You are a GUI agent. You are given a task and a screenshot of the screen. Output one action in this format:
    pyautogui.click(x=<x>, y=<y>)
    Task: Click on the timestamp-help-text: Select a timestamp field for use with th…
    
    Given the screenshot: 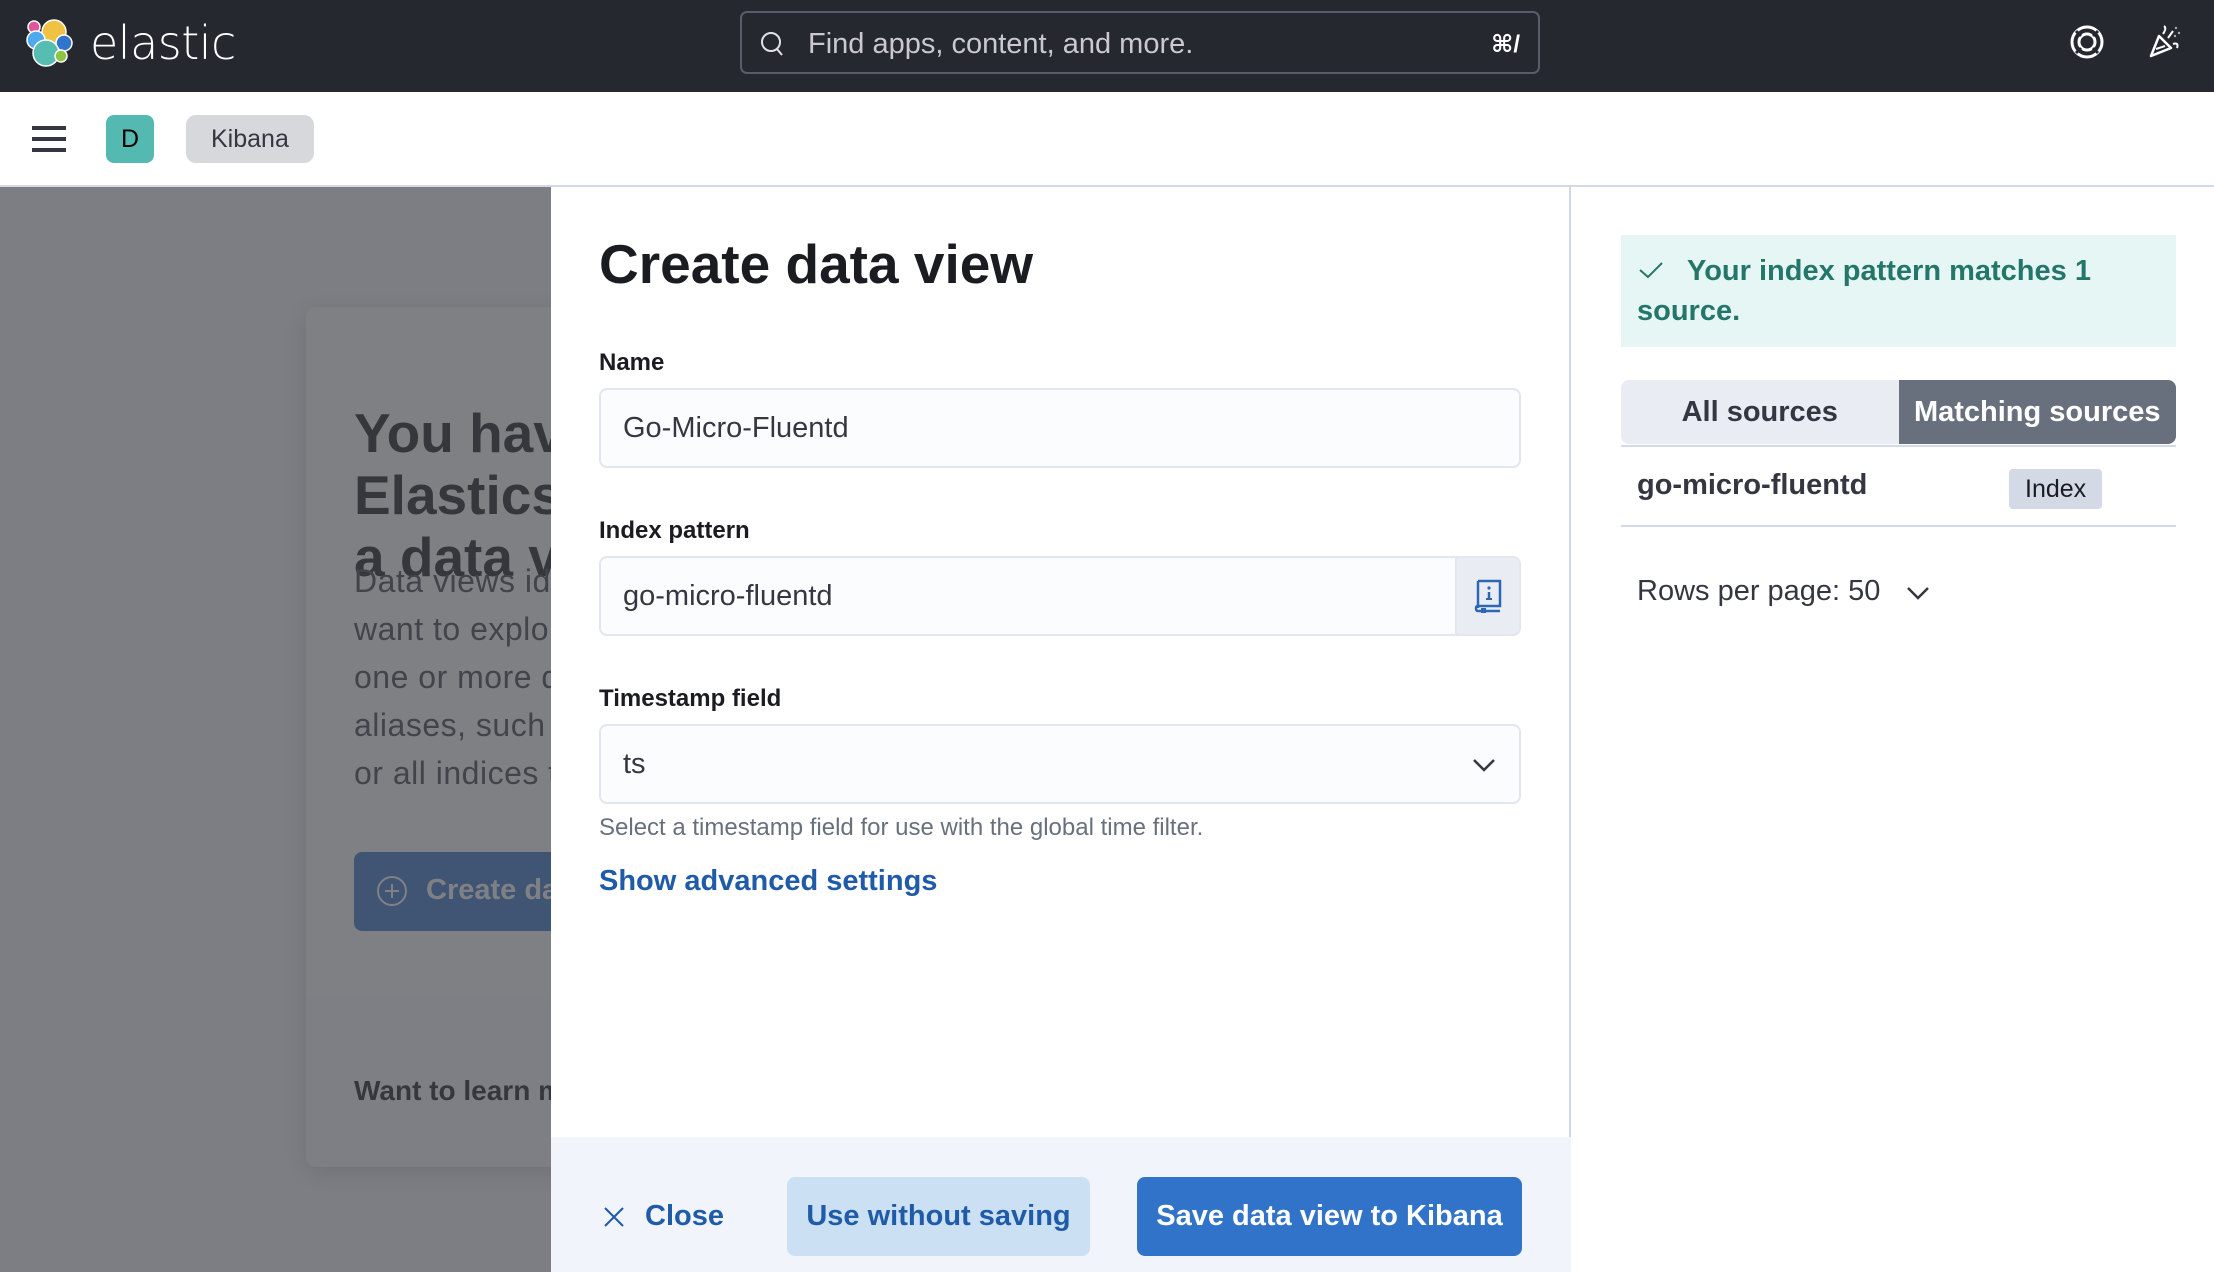 What is the action you would take?
    pyautogui.click(x=901, y=827)
    